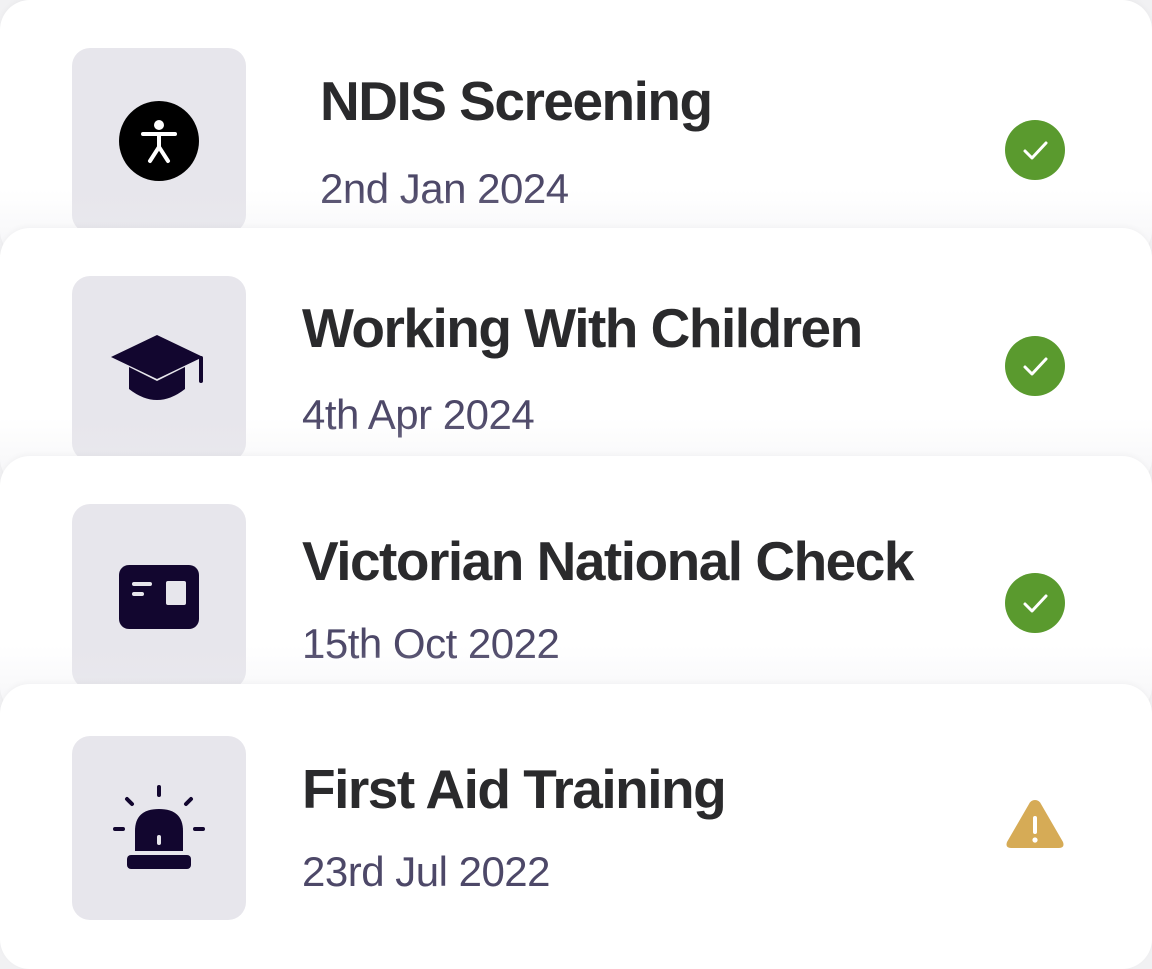 This screenshot has width=1152, height=969. Describe the element at coordinates (418, 414) in the screenshot. I see `item-date: 4th Apr 2024` at that location.